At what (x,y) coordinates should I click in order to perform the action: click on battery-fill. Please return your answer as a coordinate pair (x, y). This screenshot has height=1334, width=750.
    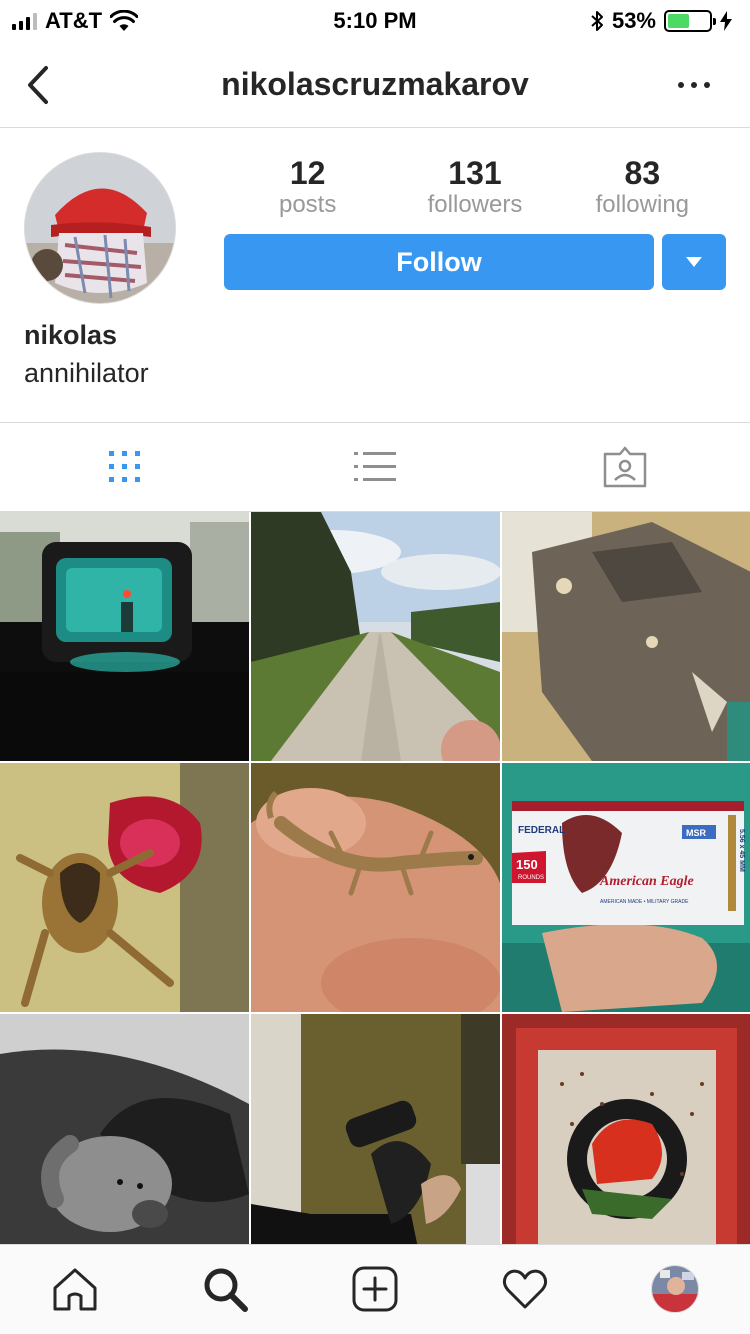
    Looking at the image, I should click on (678, 21).